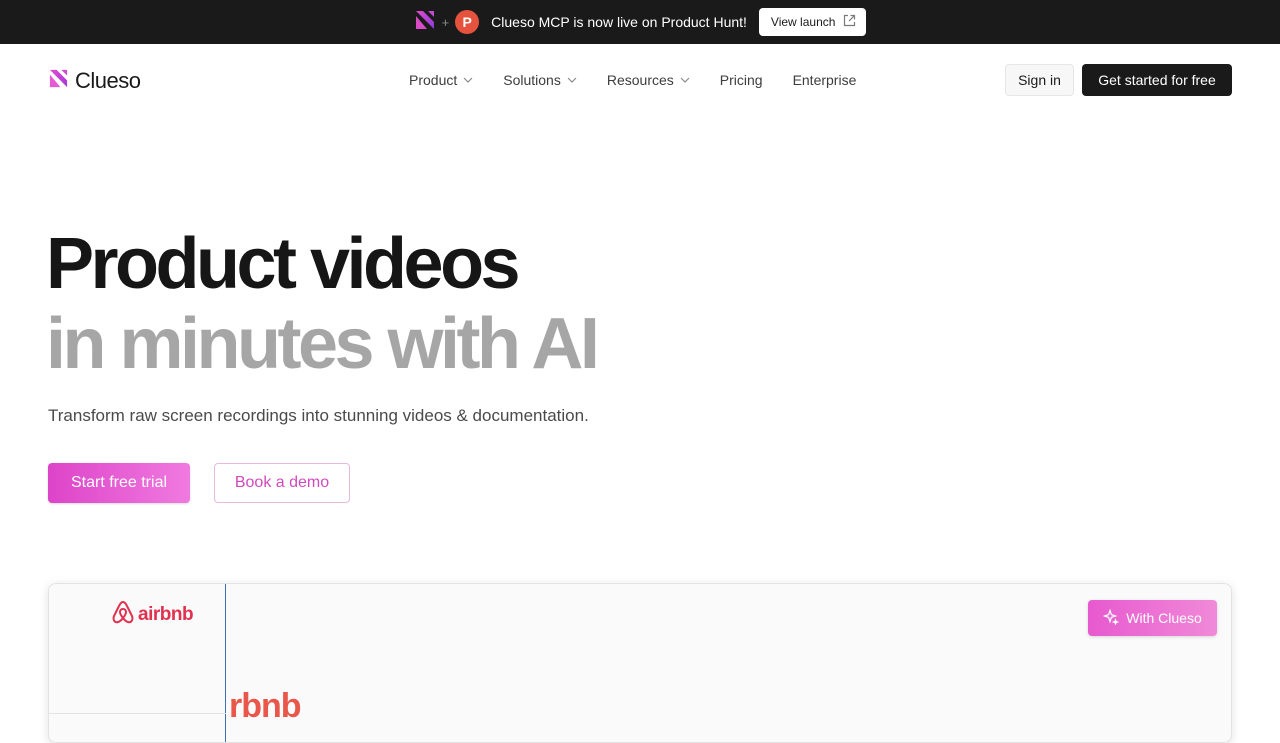  Describe the element at coordinates (1039, 80) in the screenshot. I see `sign-in-button: Sign in` at that location.